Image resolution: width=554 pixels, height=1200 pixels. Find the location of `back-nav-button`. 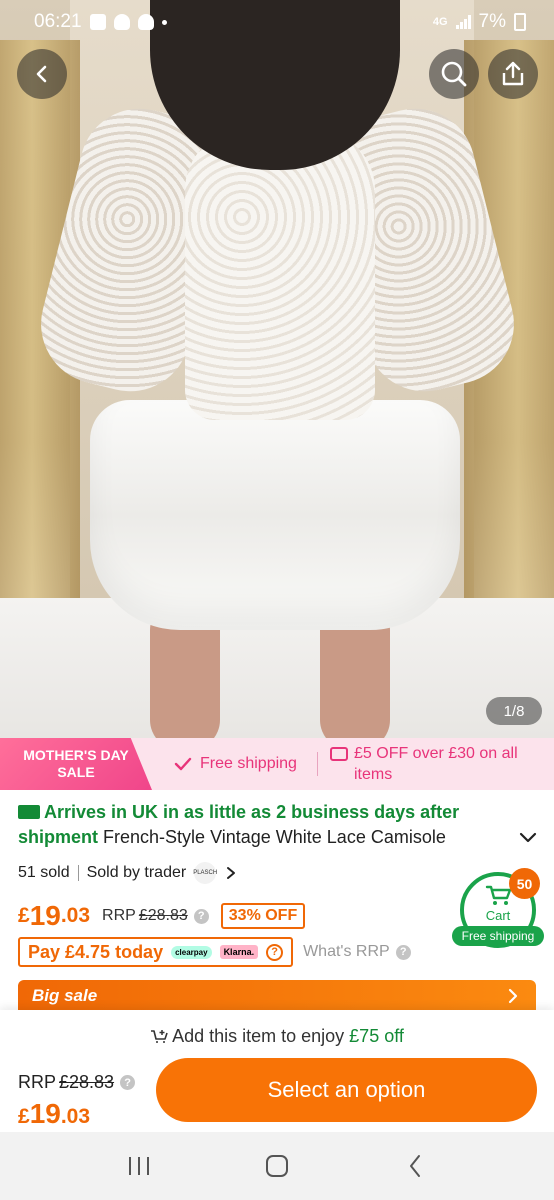

back-nav-button is located at coordinates (415, 1166).